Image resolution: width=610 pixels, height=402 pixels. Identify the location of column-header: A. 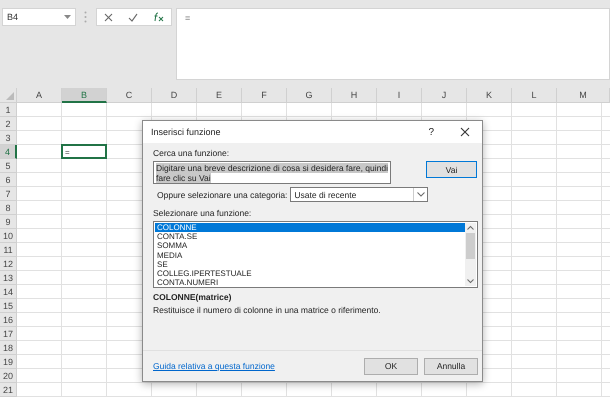
(39, 95).